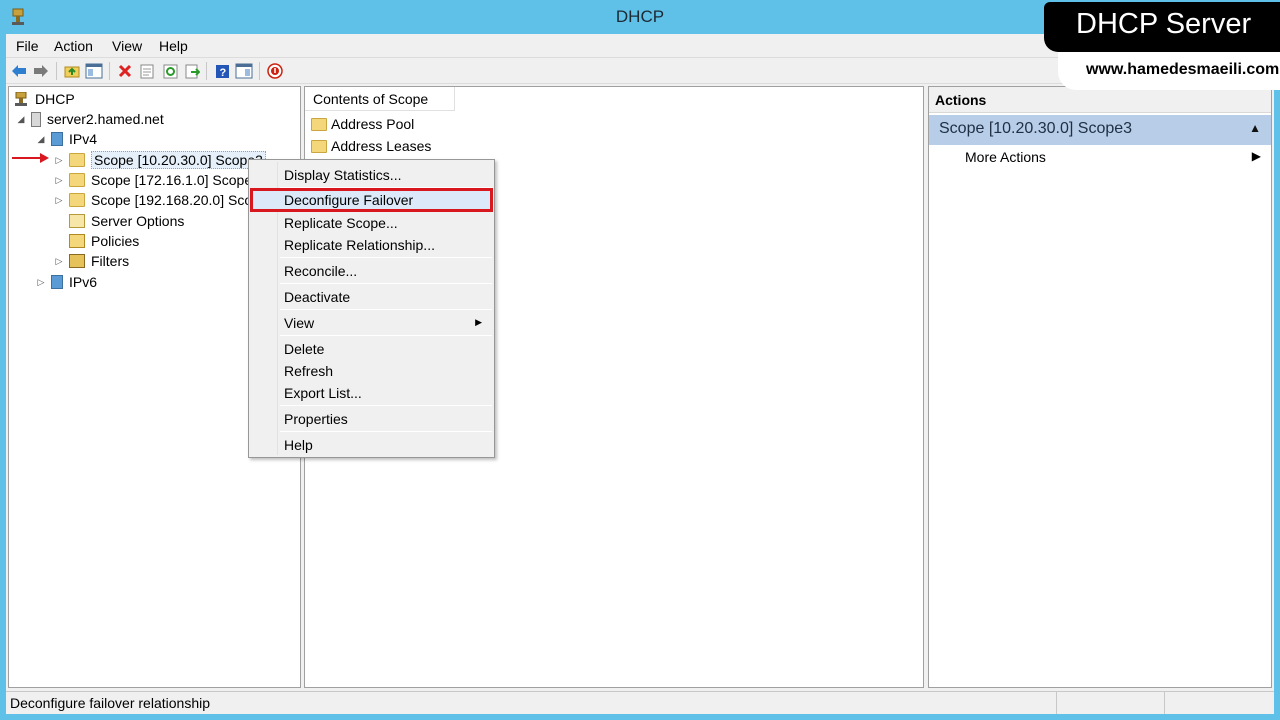  What do you see at coordinates (1162, 27) in the screenshot?
I see `overlay-banner: DHCP Server` at bounding box center [1162, 27].